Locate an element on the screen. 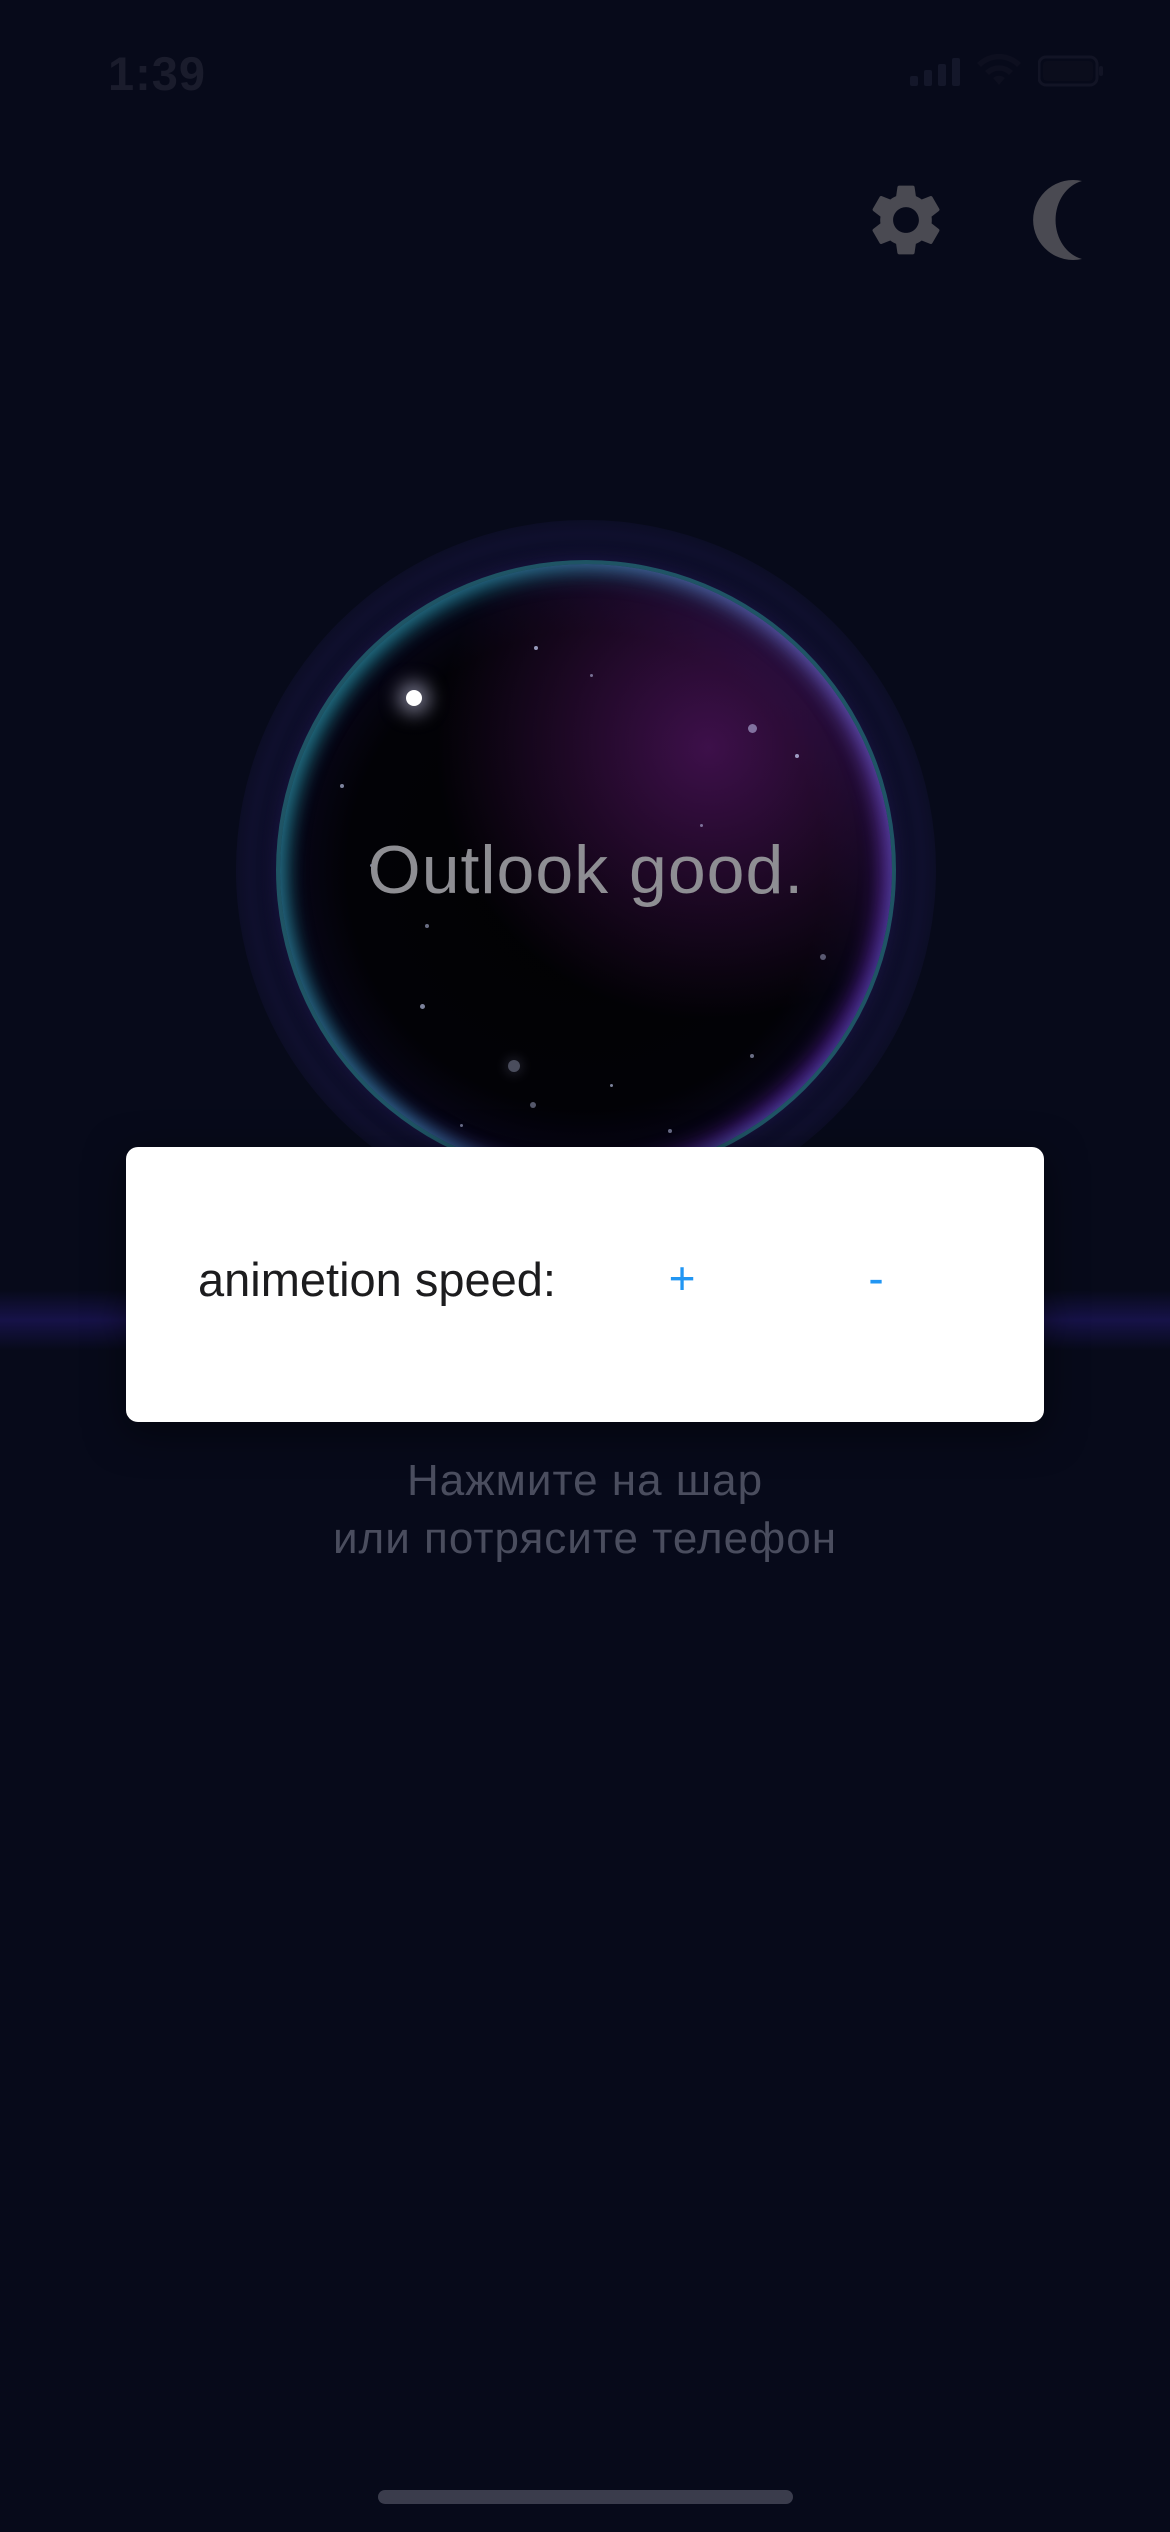 The image size is (1170, 2532). orb-answer: Outlook good. is located at coordinates (586, 870).